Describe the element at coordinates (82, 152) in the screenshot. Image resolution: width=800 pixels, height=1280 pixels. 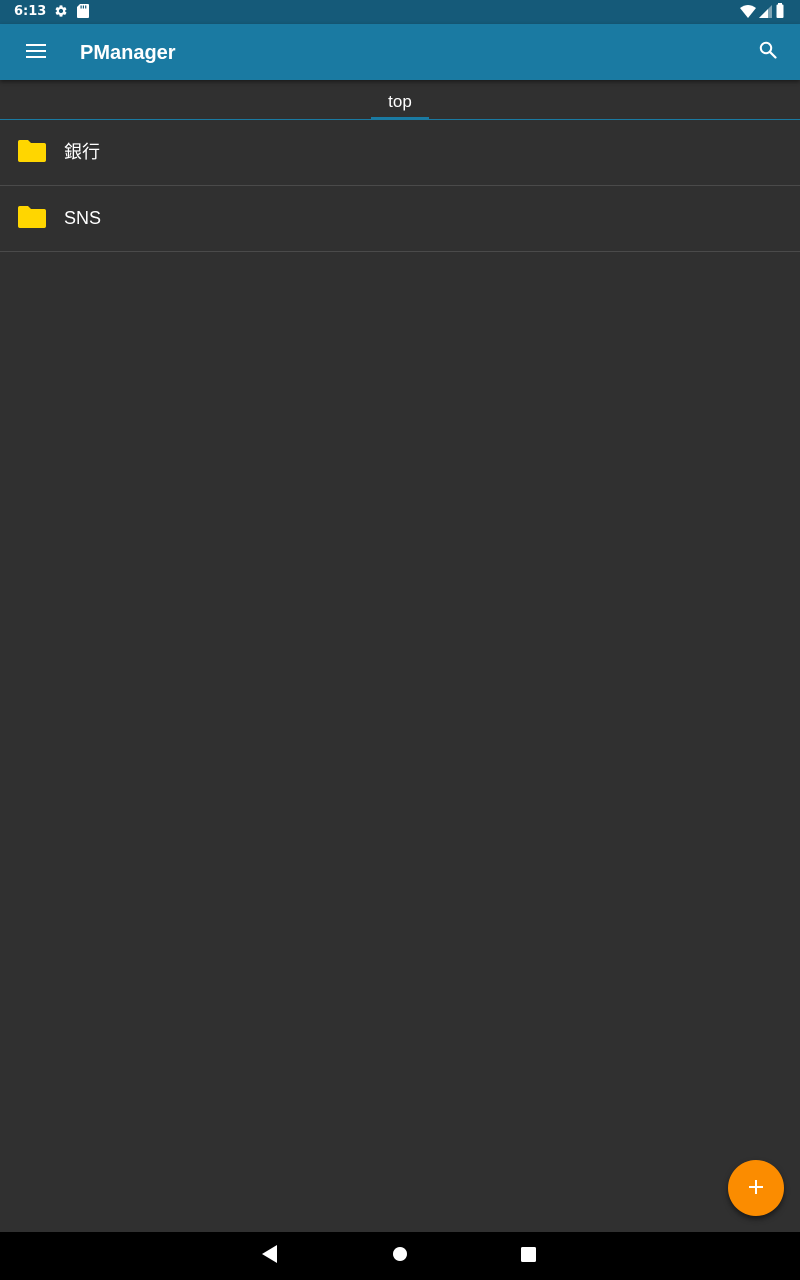
I see `folder-item-label: 銀行` at that location.